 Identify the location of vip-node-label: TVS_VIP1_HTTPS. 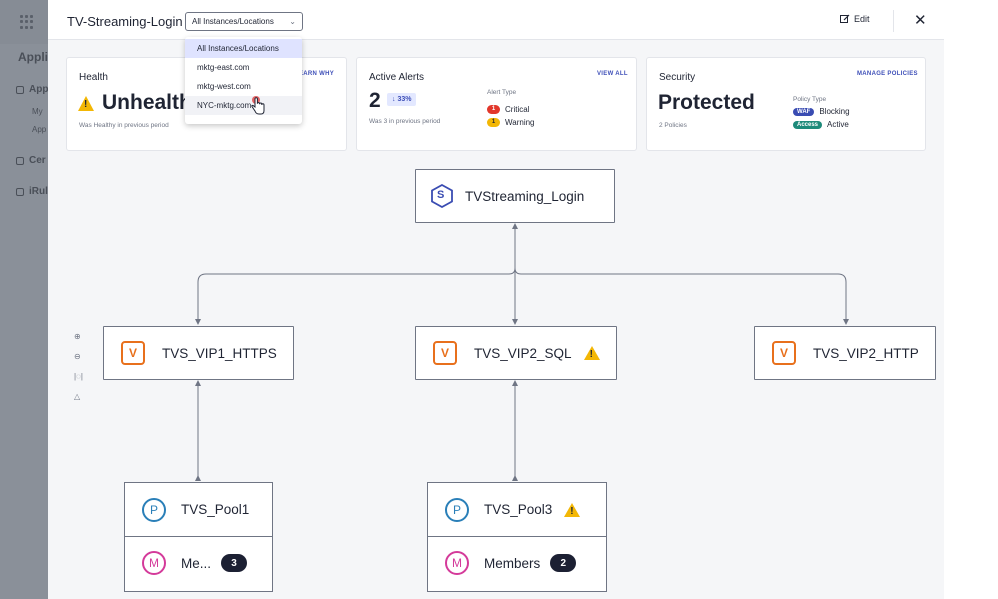
(219, 353).